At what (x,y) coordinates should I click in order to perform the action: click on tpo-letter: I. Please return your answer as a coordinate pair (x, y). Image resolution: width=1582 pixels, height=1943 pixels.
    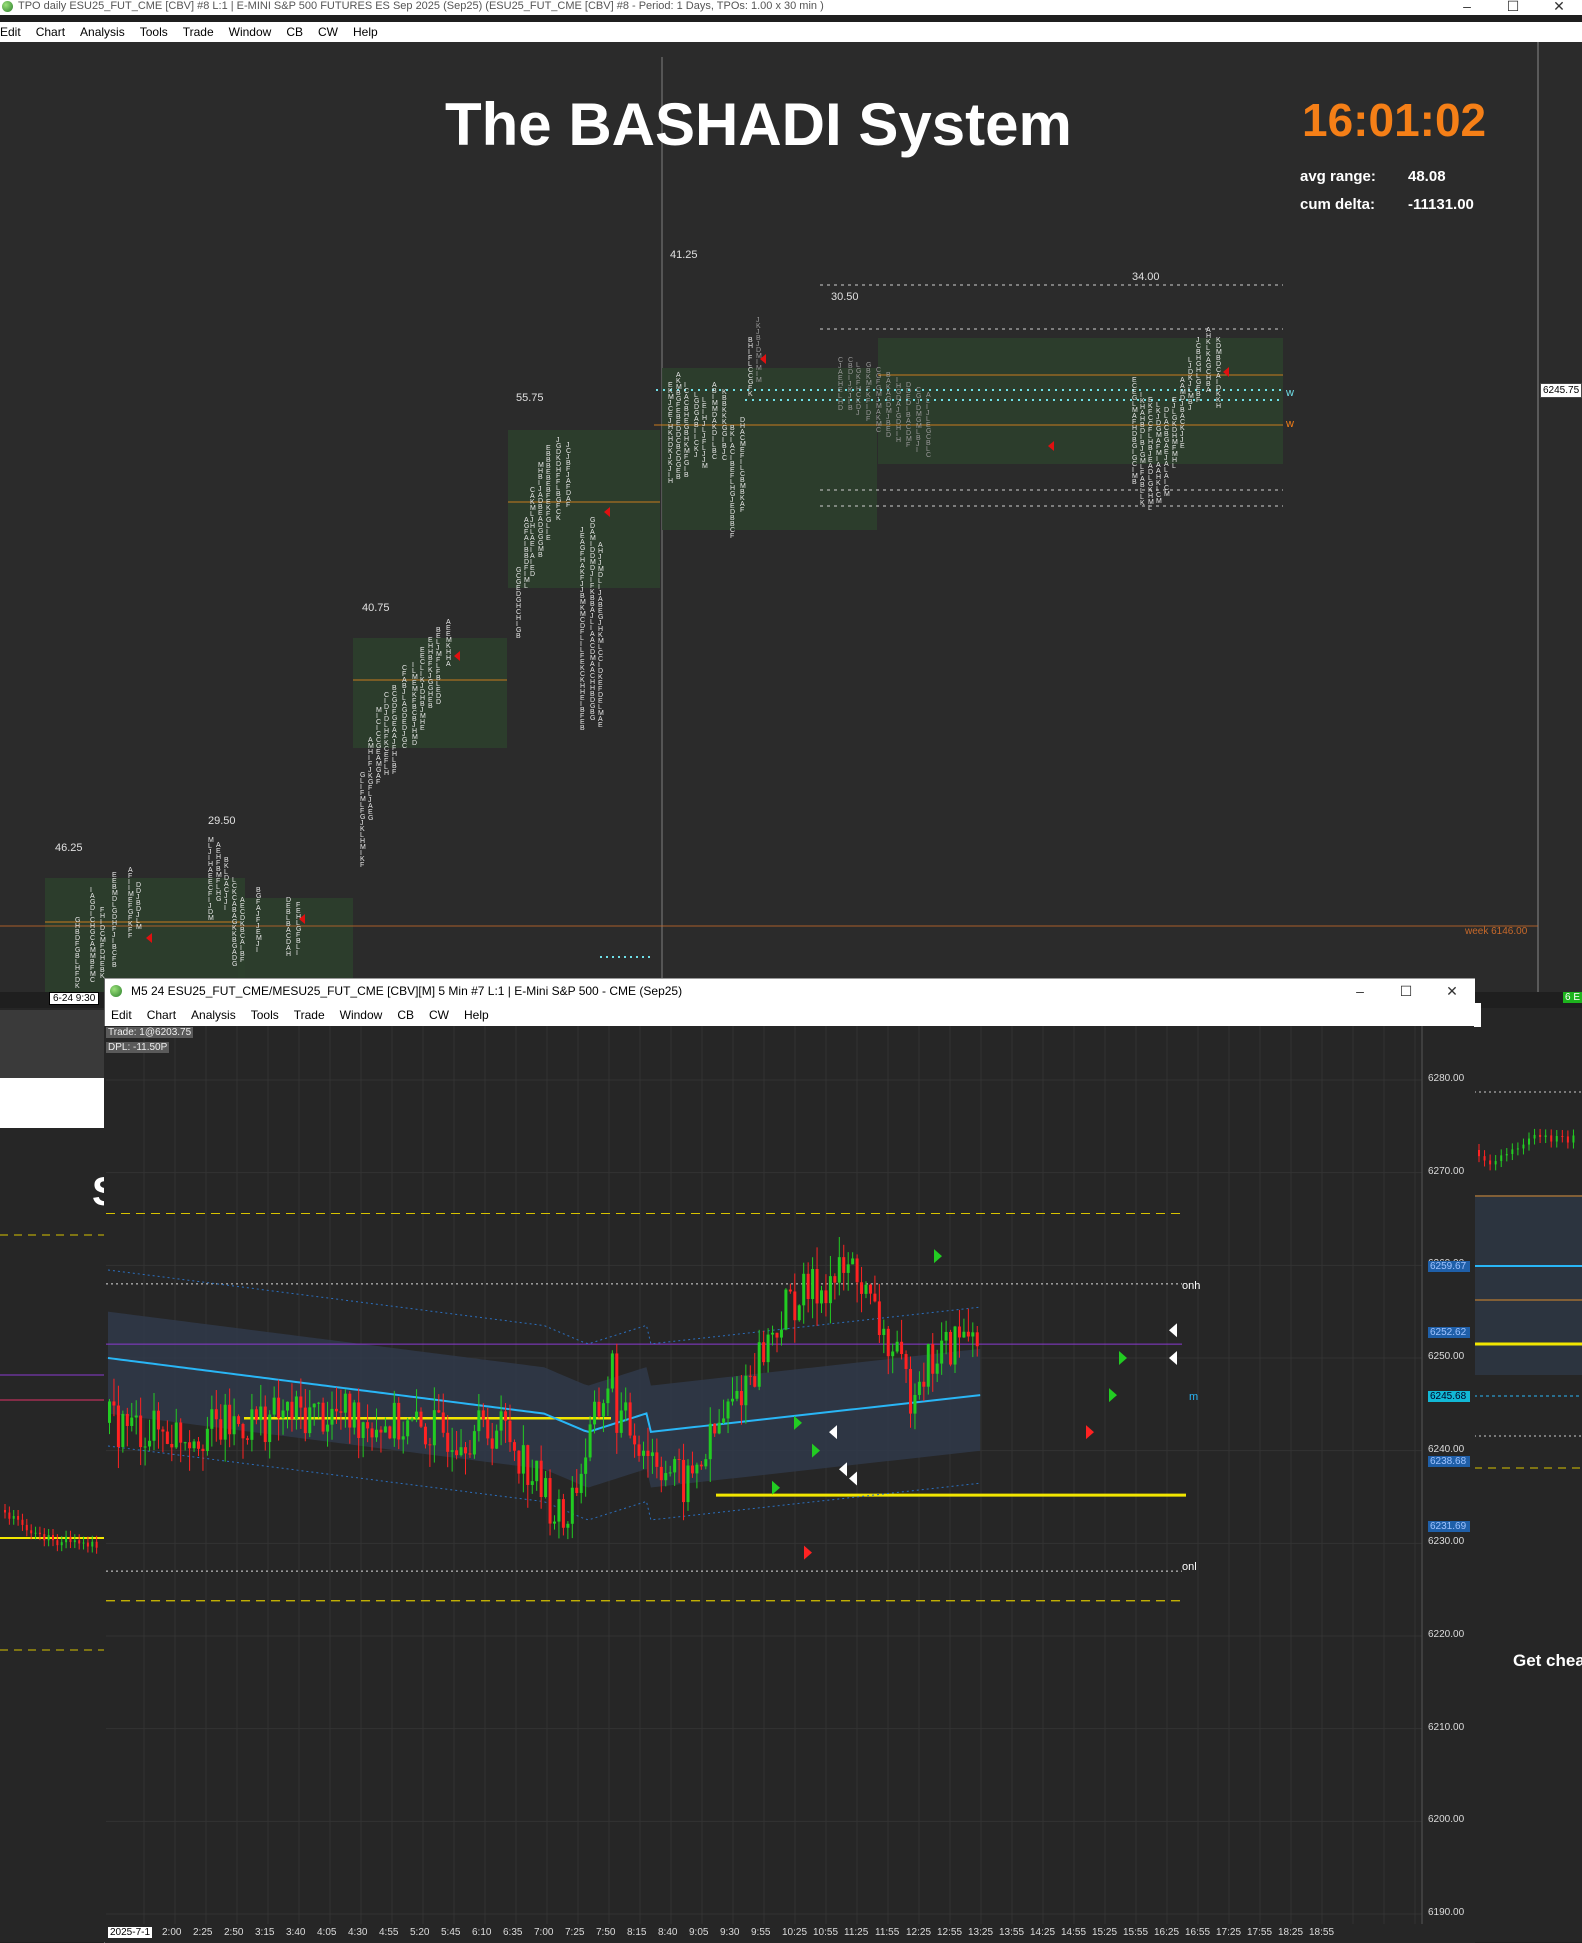
    Looking at the image, I should click on (297, 953).